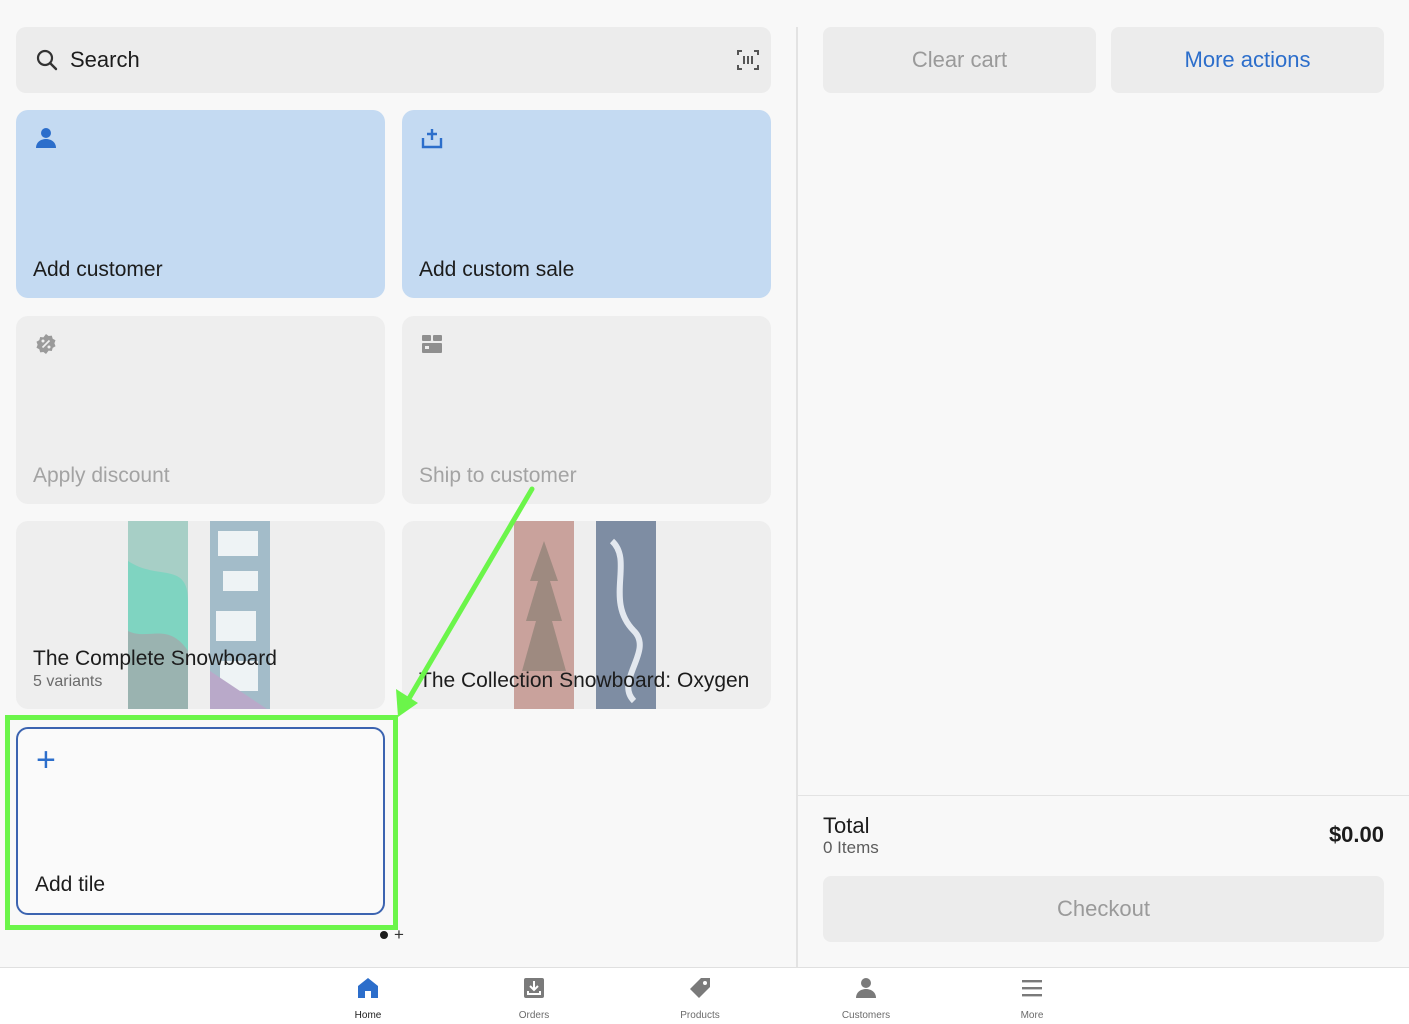  I want to click on orders-icon, so click(534, 988).